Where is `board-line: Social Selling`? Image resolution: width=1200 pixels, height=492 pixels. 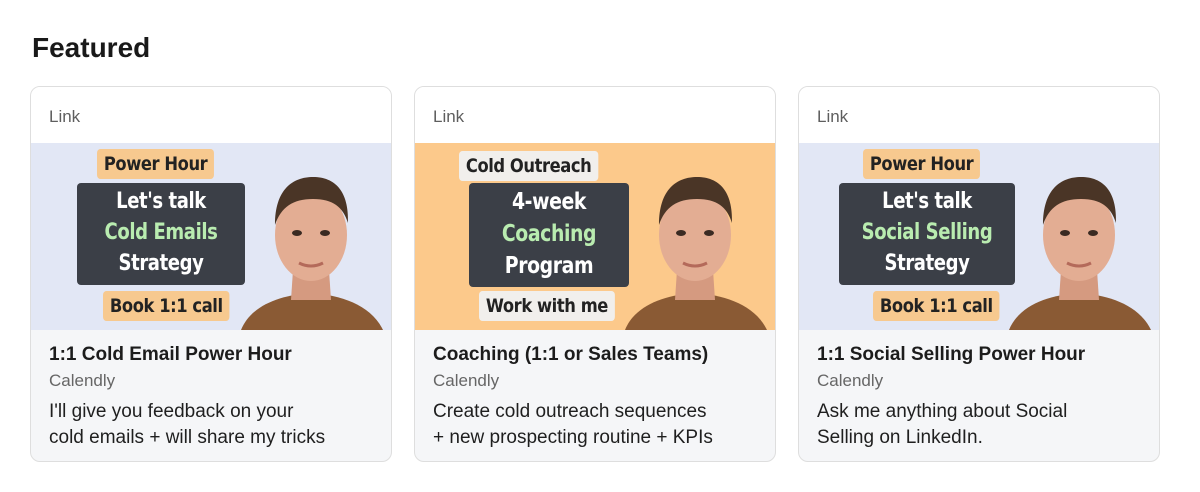 board-line: Social Selling is located at coordinates (927, 232).